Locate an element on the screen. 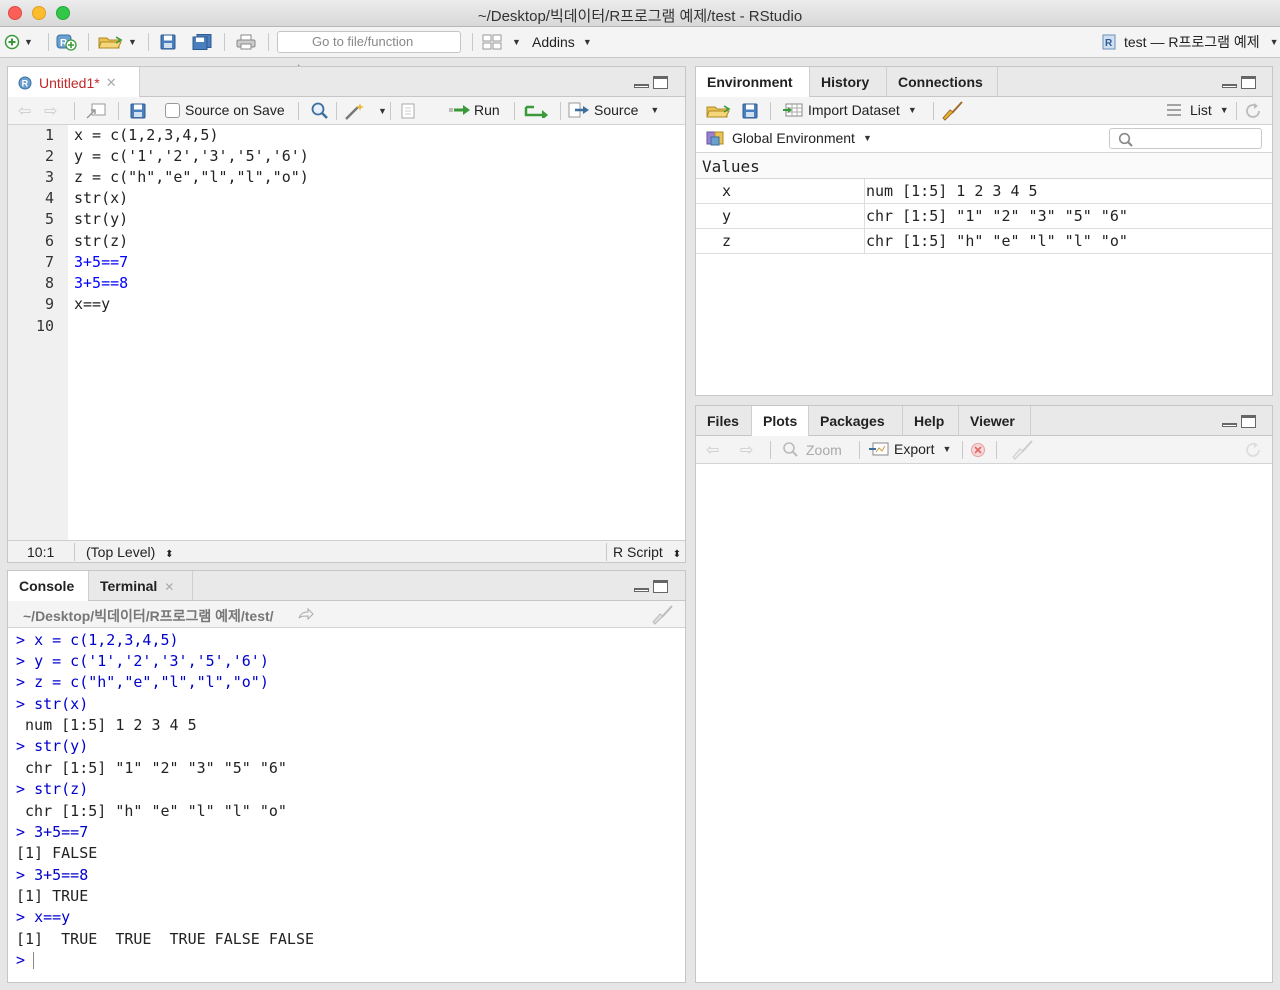 Image resolution: width=1280 pixels, height=990 pixels. tab-packages: Packages is located at coordinates (856, 421).